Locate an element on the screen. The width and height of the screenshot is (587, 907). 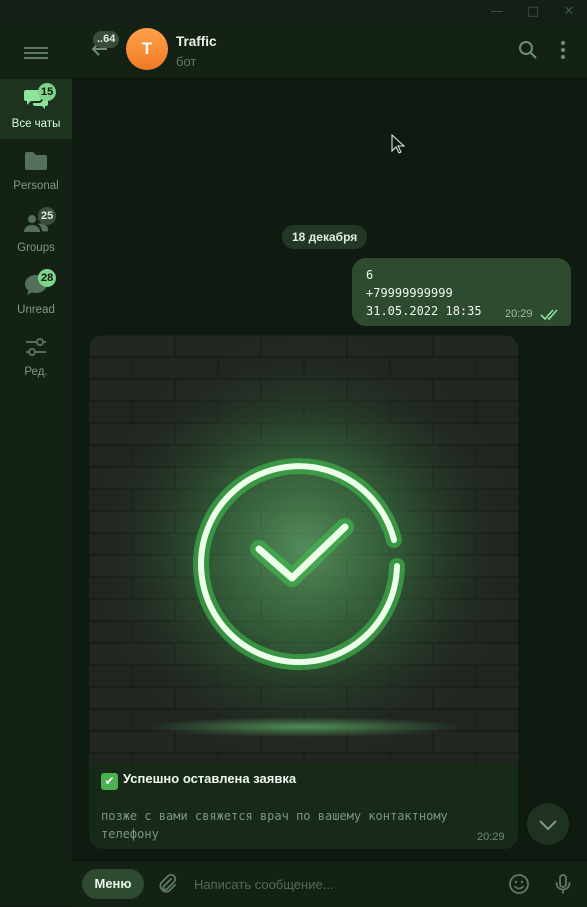
sliders-icon is located at coordinates (36, 347).